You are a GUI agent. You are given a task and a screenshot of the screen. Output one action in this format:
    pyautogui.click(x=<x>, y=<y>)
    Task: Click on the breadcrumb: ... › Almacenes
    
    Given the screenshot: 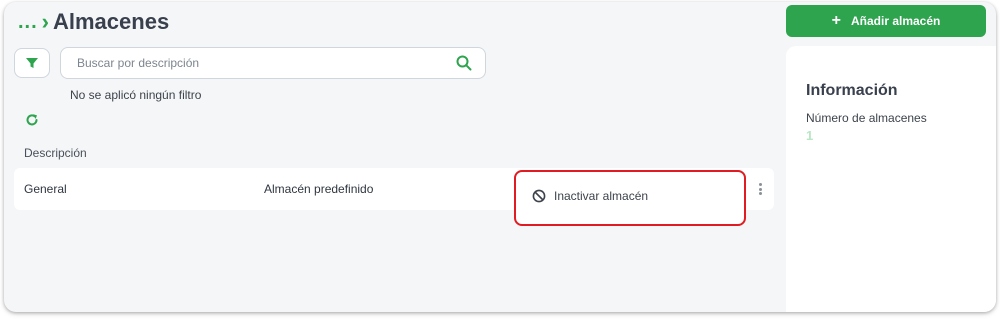 What is the action you would take?
    pyautogui.click(x=93, y=22)
    